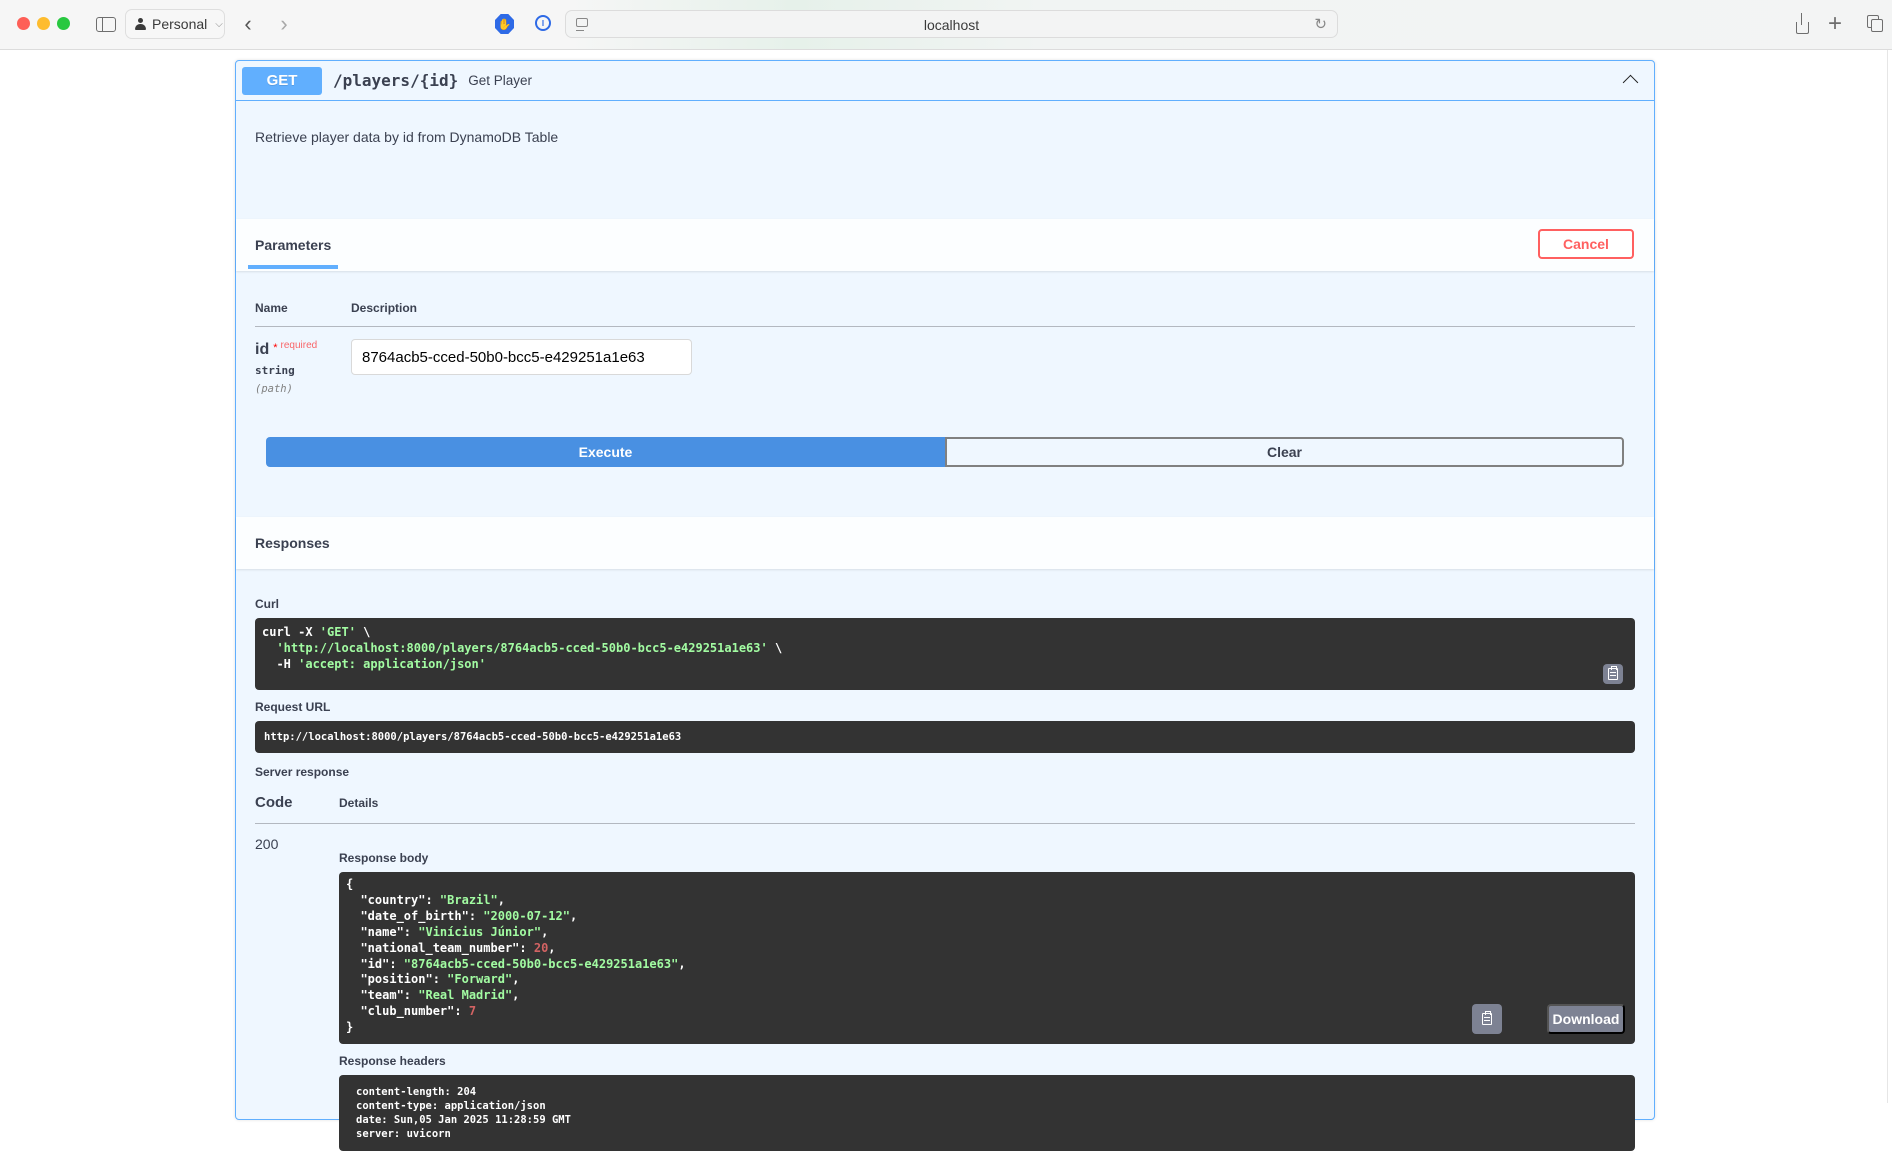  I want to click on response-body-label: Response body, so click(384, 858).